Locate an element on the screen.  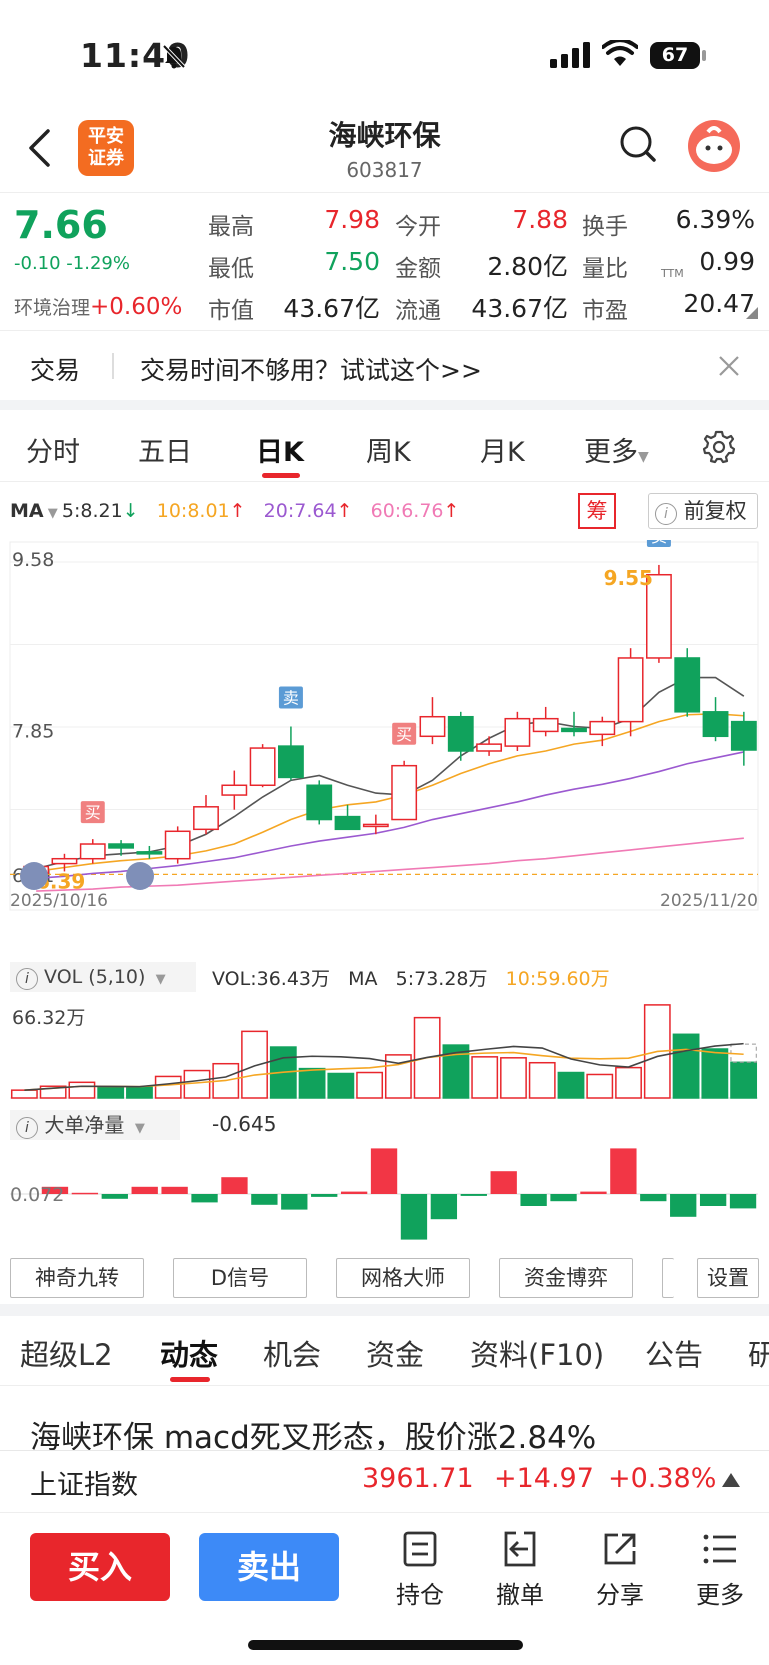
tab-five-day: 五日 is located at coordinates (165, 449).